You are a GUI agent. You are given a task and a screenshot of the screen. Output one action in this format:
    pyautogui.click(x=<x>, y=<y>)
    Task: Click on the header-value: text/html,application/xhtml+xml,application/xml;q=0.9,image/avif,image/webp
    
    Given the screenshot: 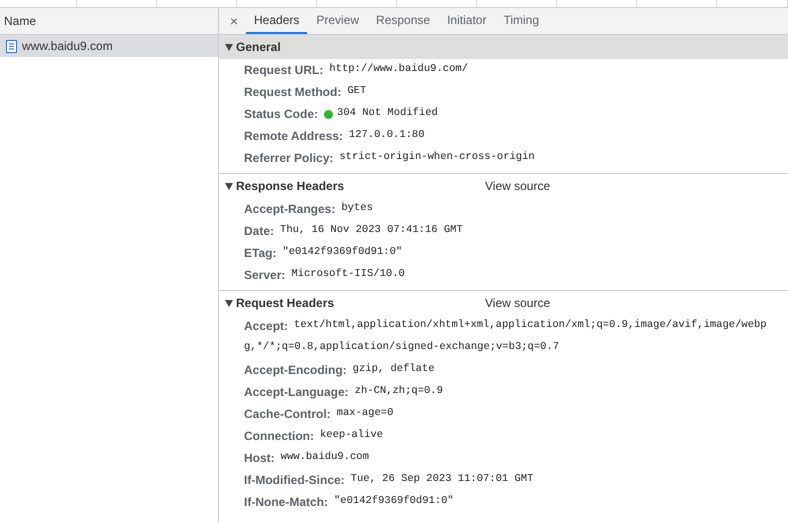 What is the action you would take?
    pyautogui.click(x=530, y=326)
    